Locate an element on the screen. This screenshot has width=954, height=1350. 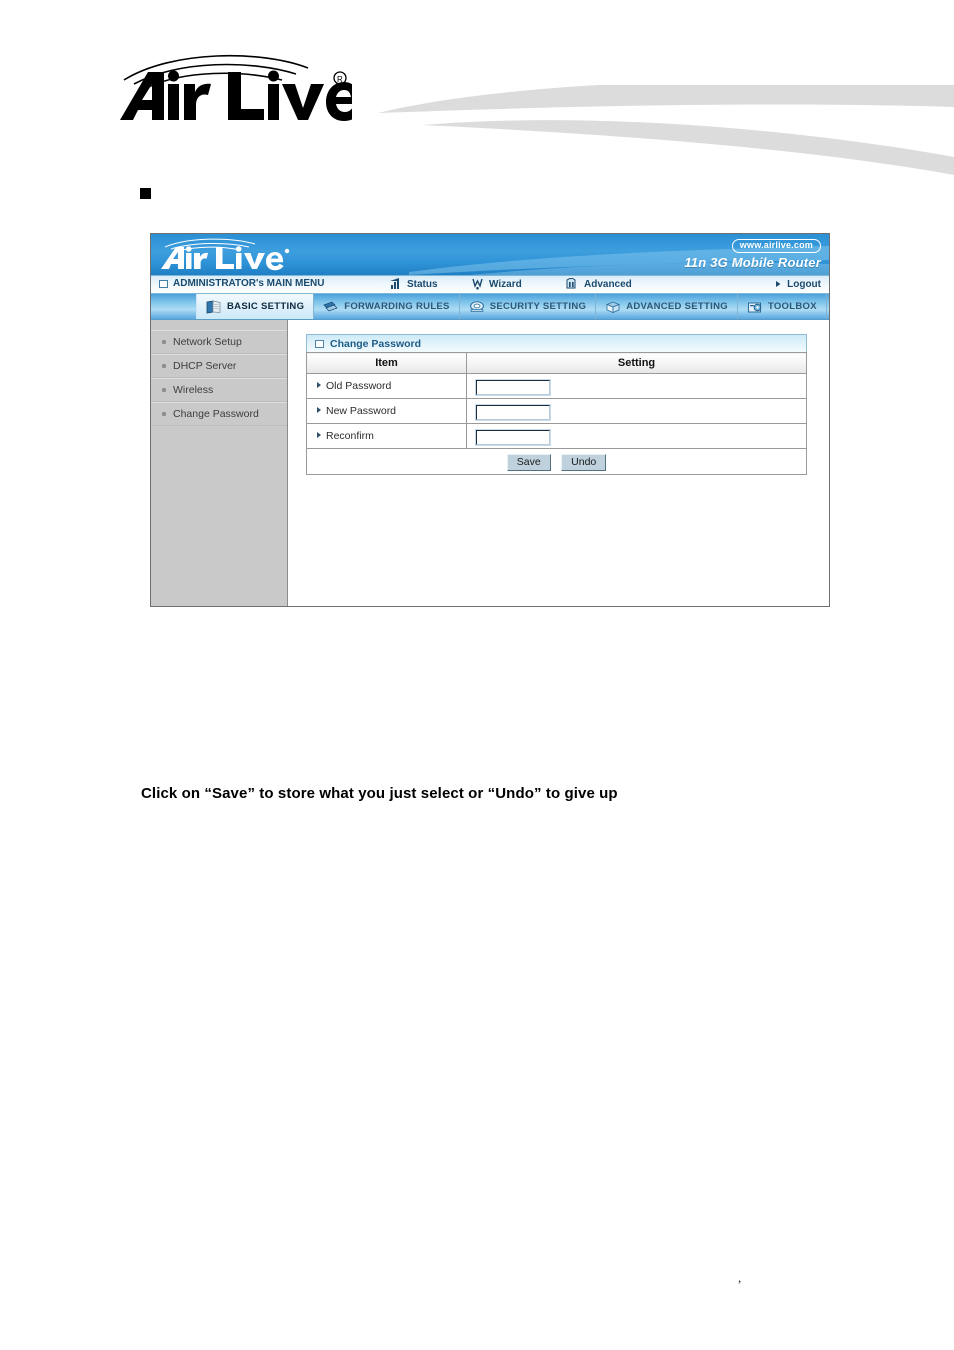
tab-forwarding-rules: FORWARDING RULES is located at coordinates (387, 306).